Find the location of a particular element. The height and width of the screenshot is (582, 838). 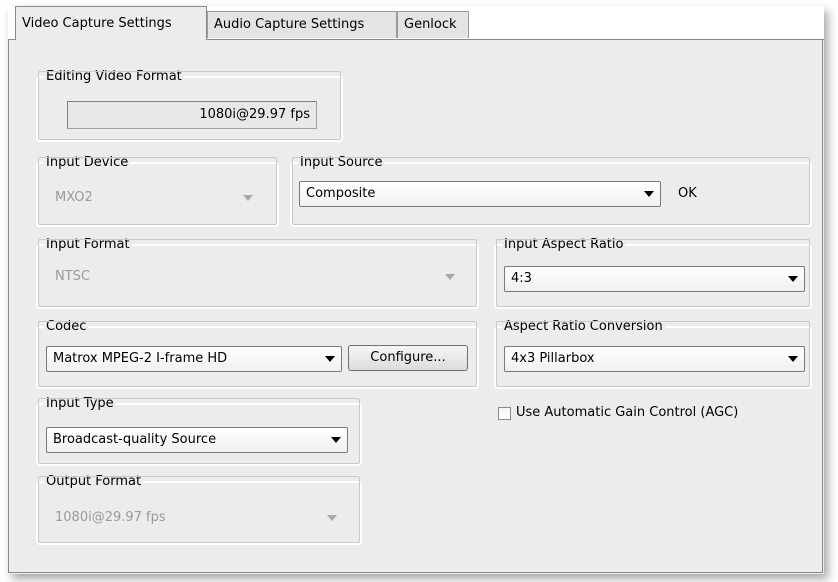

output-format-value: 1080i@29.97 fps is located at coordinates (110, 517).